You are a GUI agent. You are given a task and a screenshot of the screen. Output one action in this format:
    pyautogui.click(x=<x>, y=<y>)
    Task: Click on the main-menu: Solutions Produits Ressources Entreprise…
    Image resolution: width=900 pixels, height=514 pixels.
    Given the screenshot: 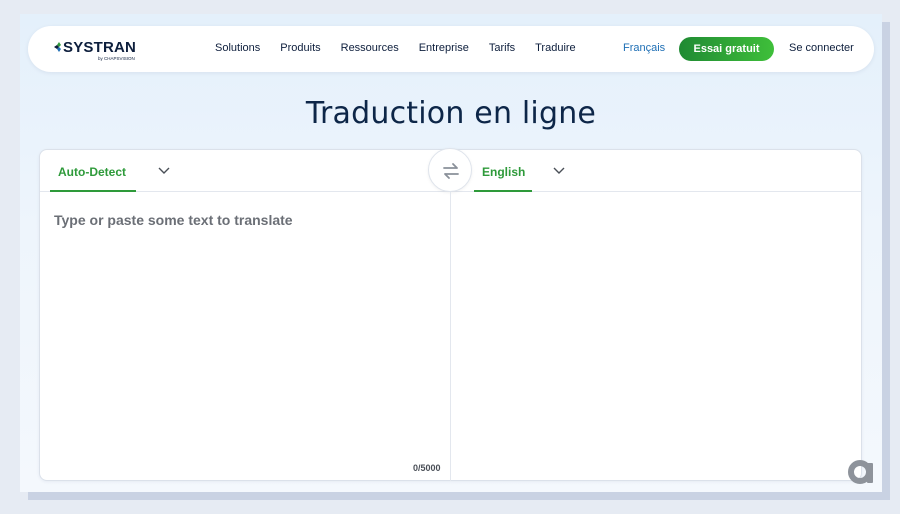 What is the action you would take?
    pyautogui.click(x=395, y=48)
    